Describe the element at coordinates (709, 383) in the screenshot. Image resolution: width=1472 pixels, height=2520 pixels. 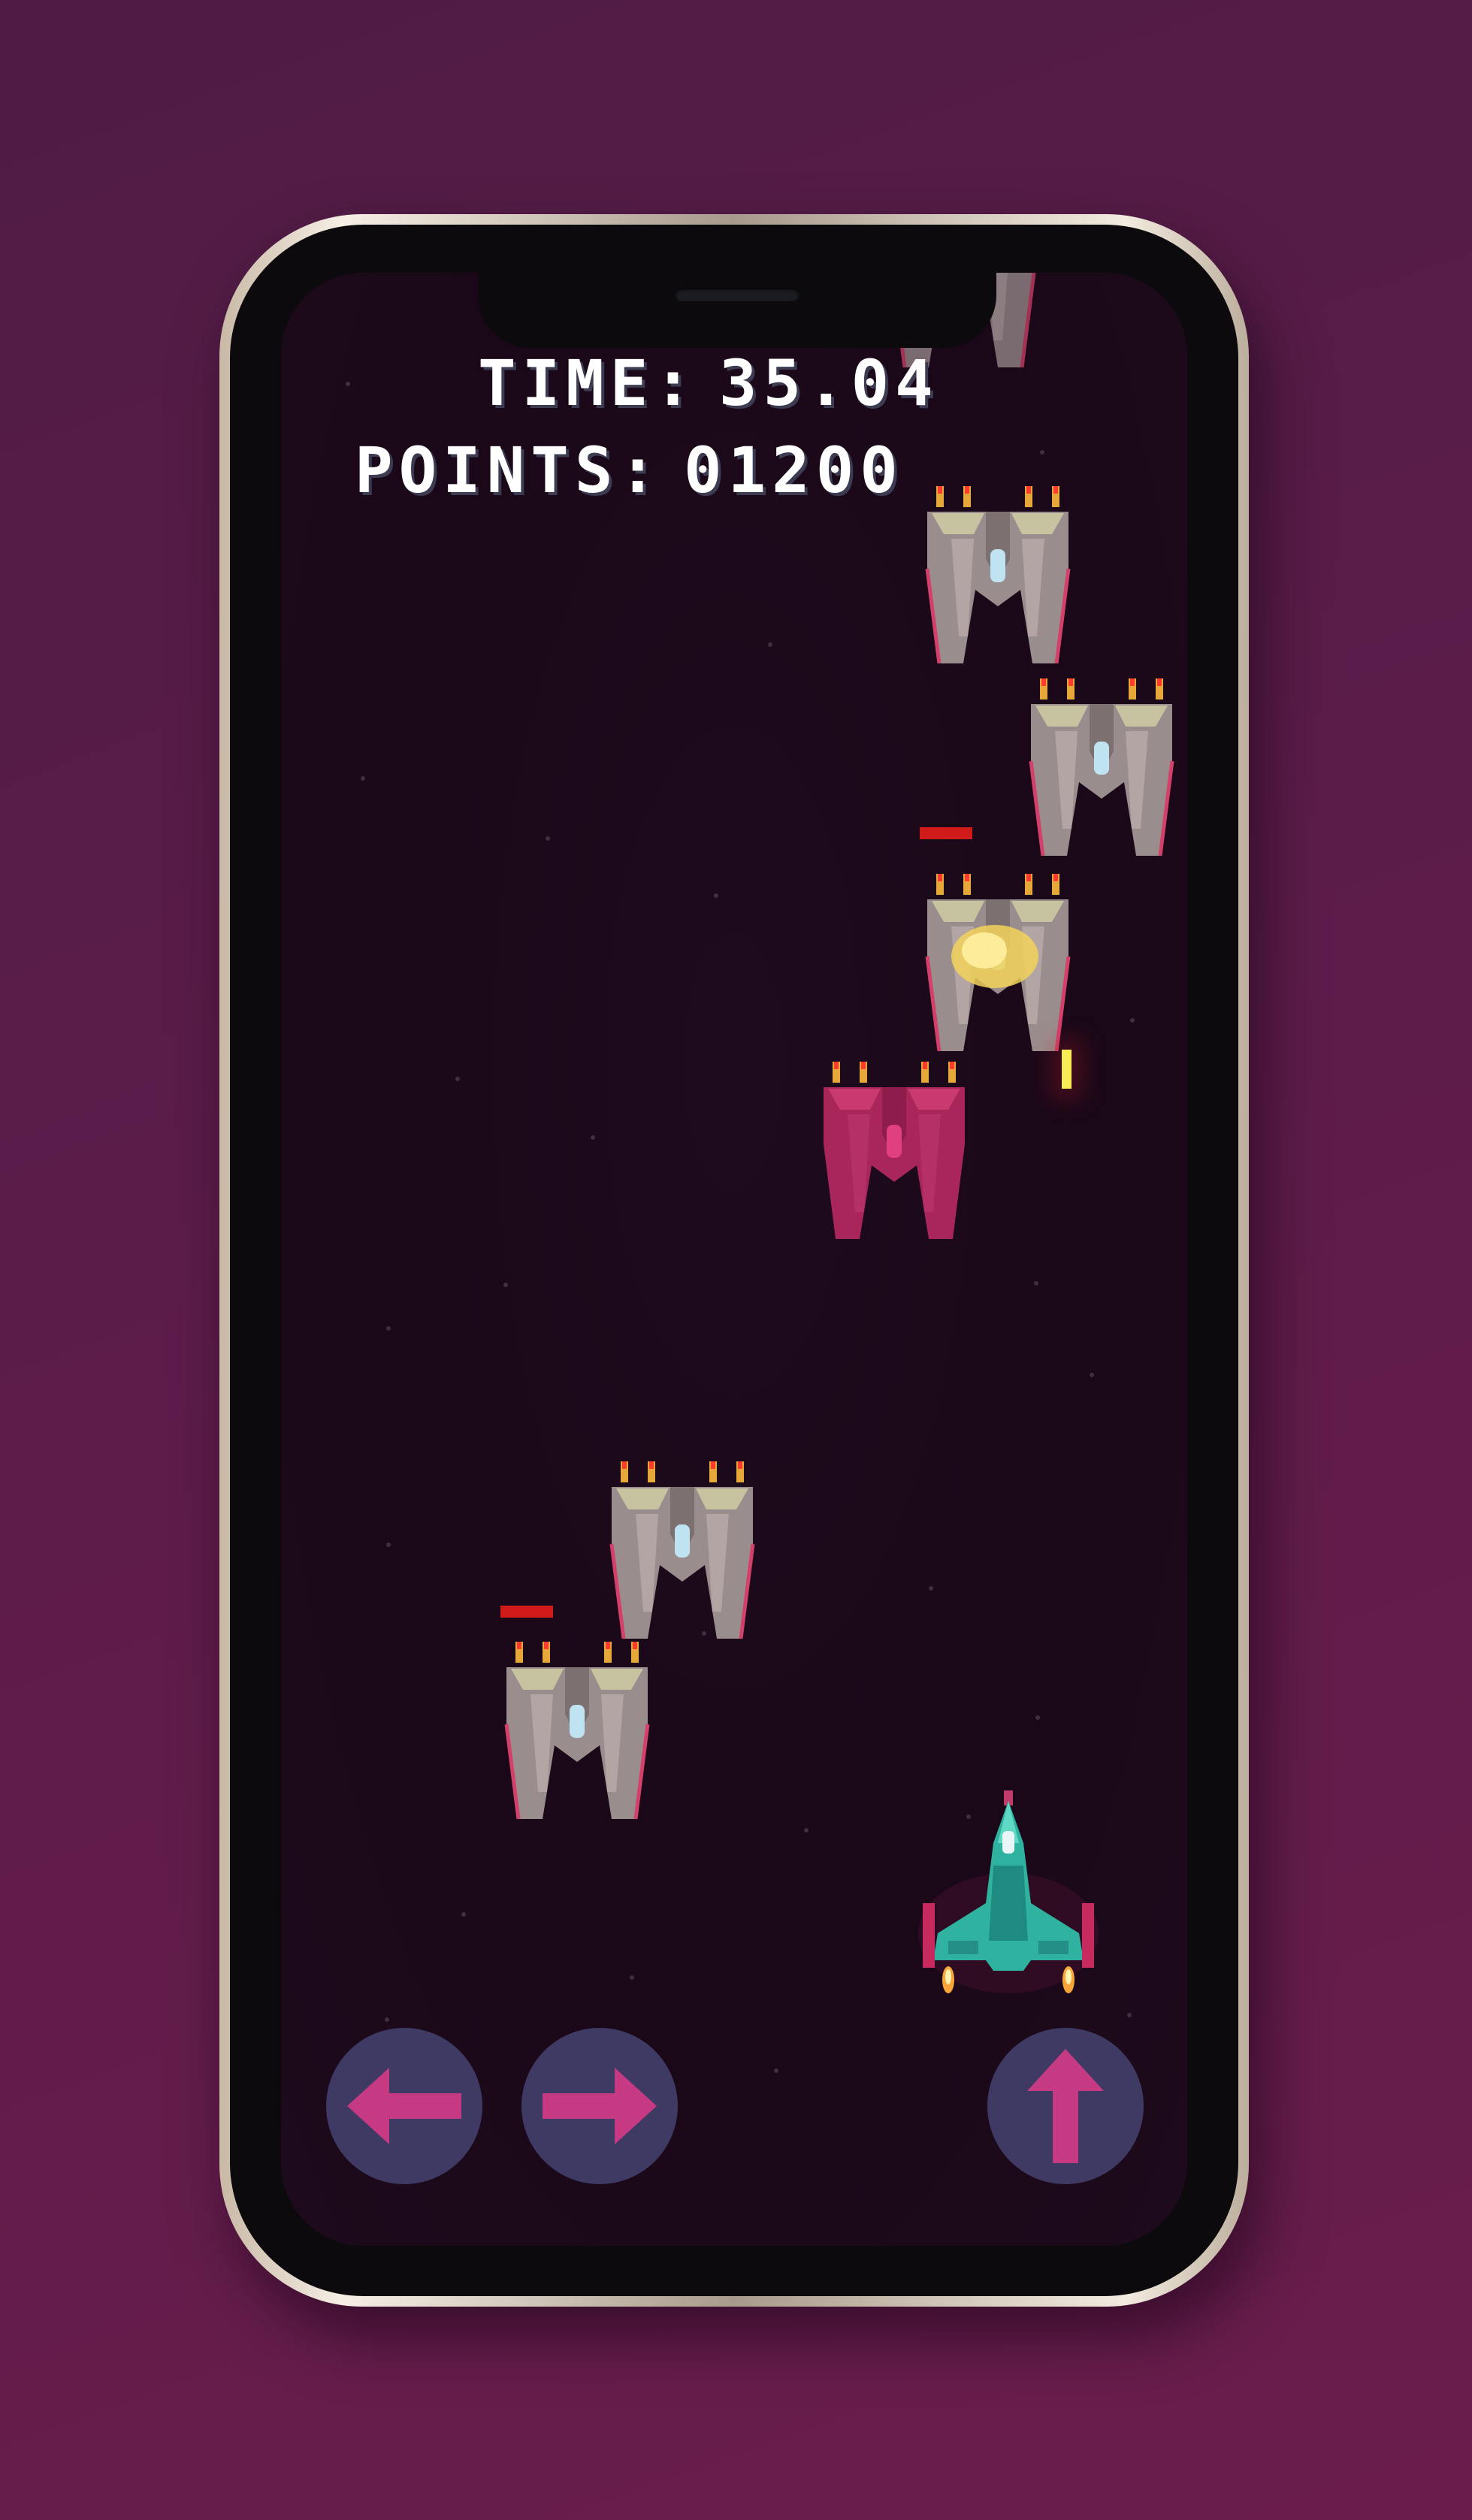
I see `time-display: TIME: 35.04` at that location.